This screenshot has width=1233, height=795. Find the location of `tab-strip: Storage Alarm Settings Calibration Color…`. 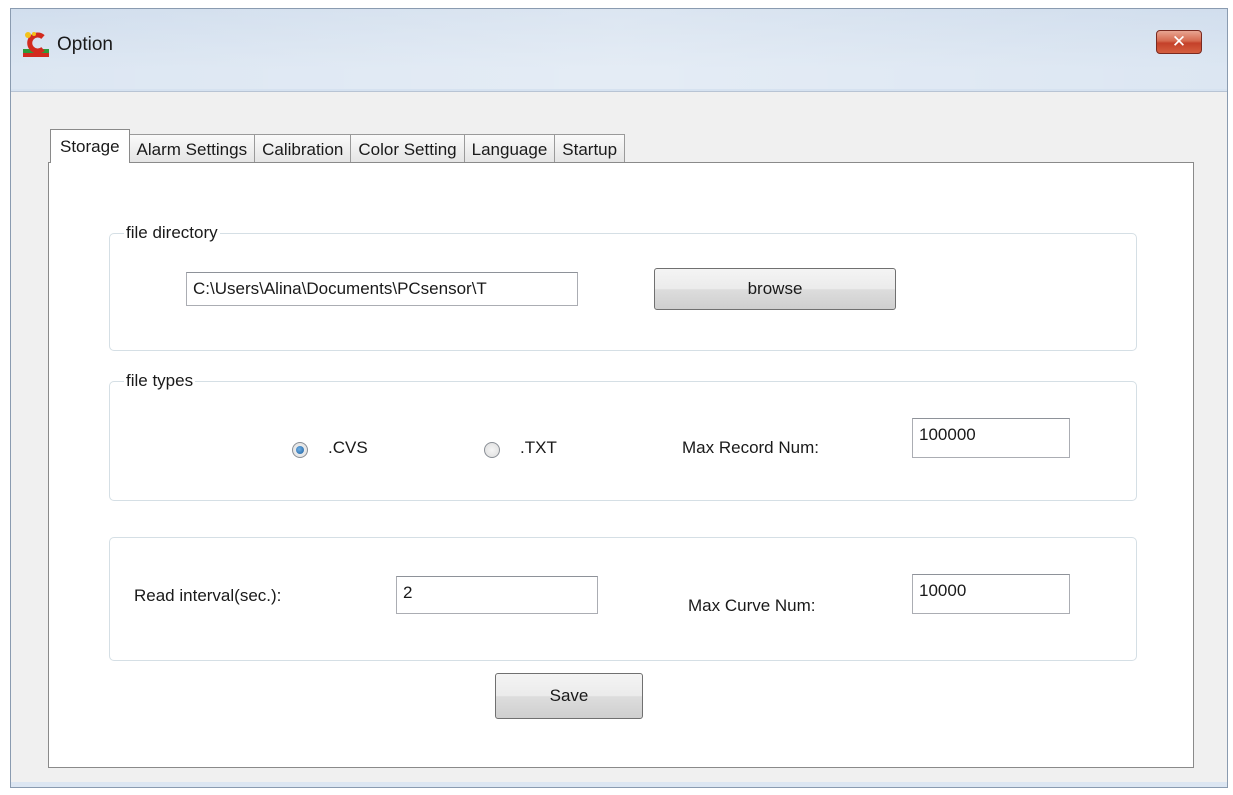

tab-strip: Storage Alarm Settings Calibration Color… is located at coordinates (338, 146).